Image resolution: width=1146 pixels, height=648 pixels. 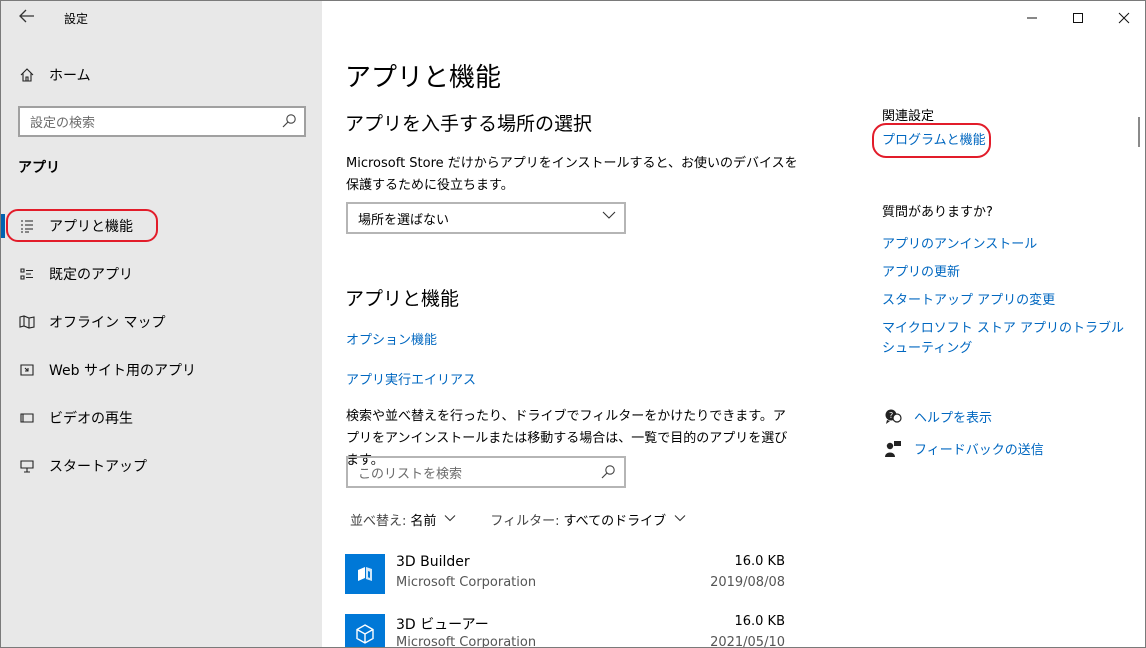 I want to click on sidebar-item-startup: スタートアップ, so click(x=82, y=466).